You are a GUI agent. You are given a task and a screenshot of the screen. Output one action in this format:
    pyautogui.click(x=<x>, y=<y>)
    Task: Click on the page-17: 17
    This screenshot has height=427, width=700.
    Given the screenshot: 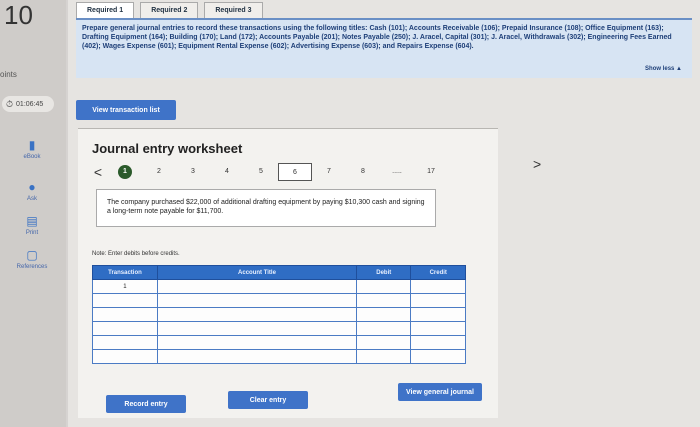 What is the action you would take?
    pyautogui.click(x=431, y=172)
    